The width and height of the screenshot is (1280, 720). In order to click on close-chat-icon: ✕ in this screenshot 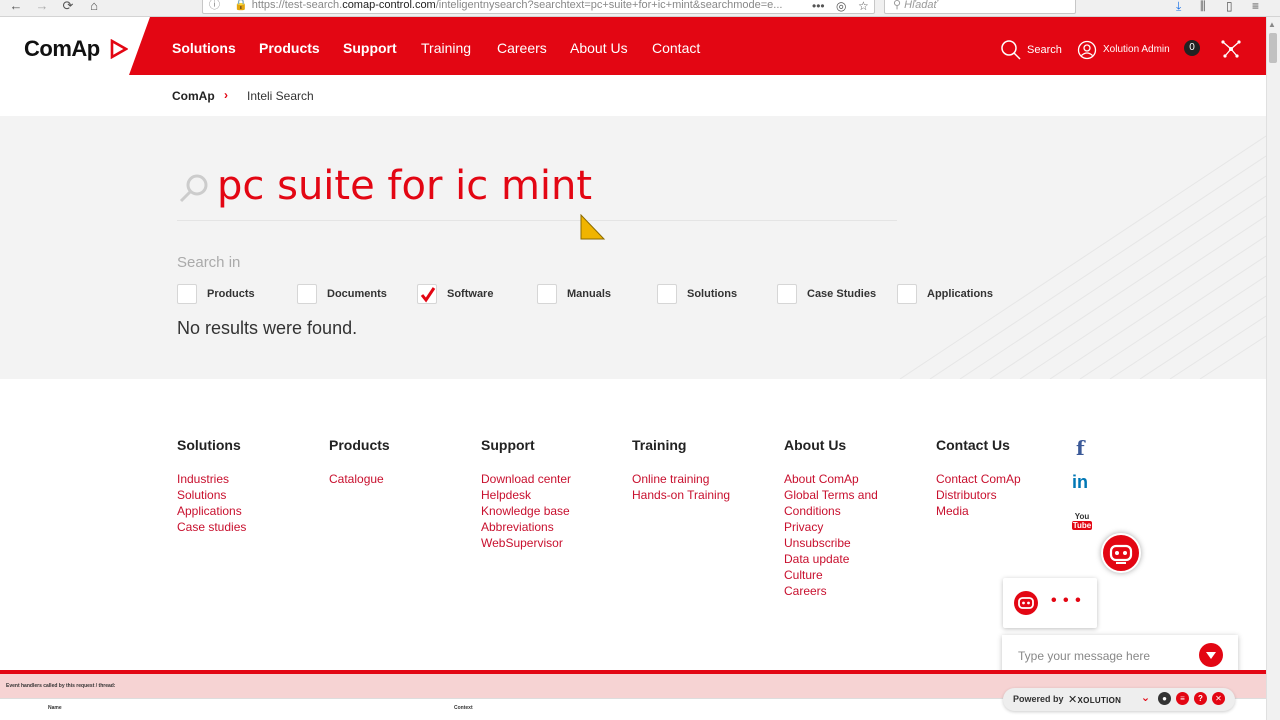, I will do `click(1218, 698)`.